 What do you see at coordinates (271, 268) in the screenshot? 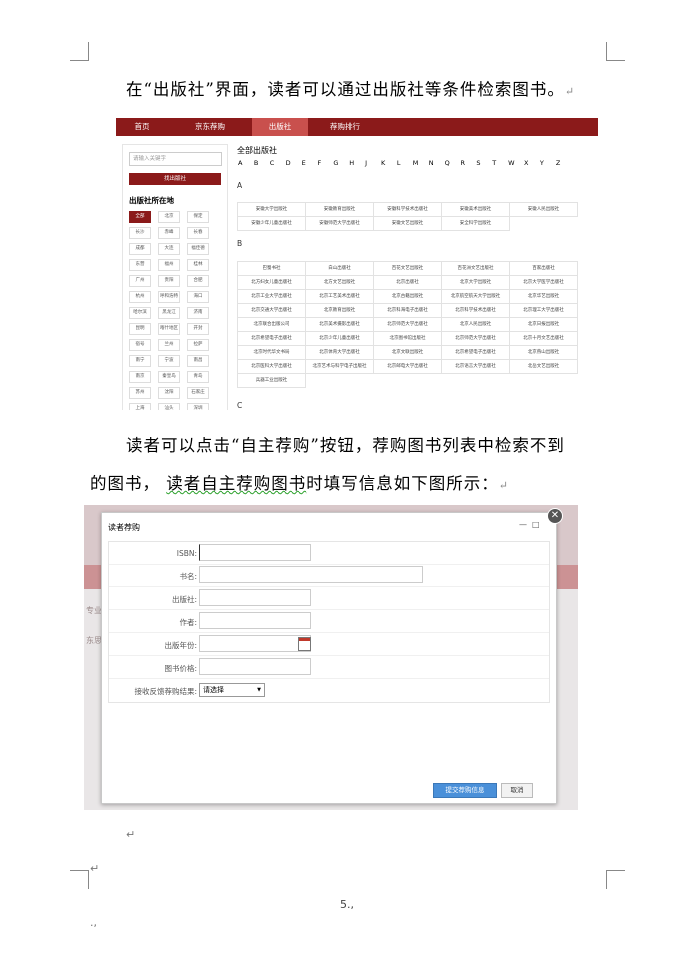
I see `publisher-item: 巴蜀书社` at bounding box center [271, 268].